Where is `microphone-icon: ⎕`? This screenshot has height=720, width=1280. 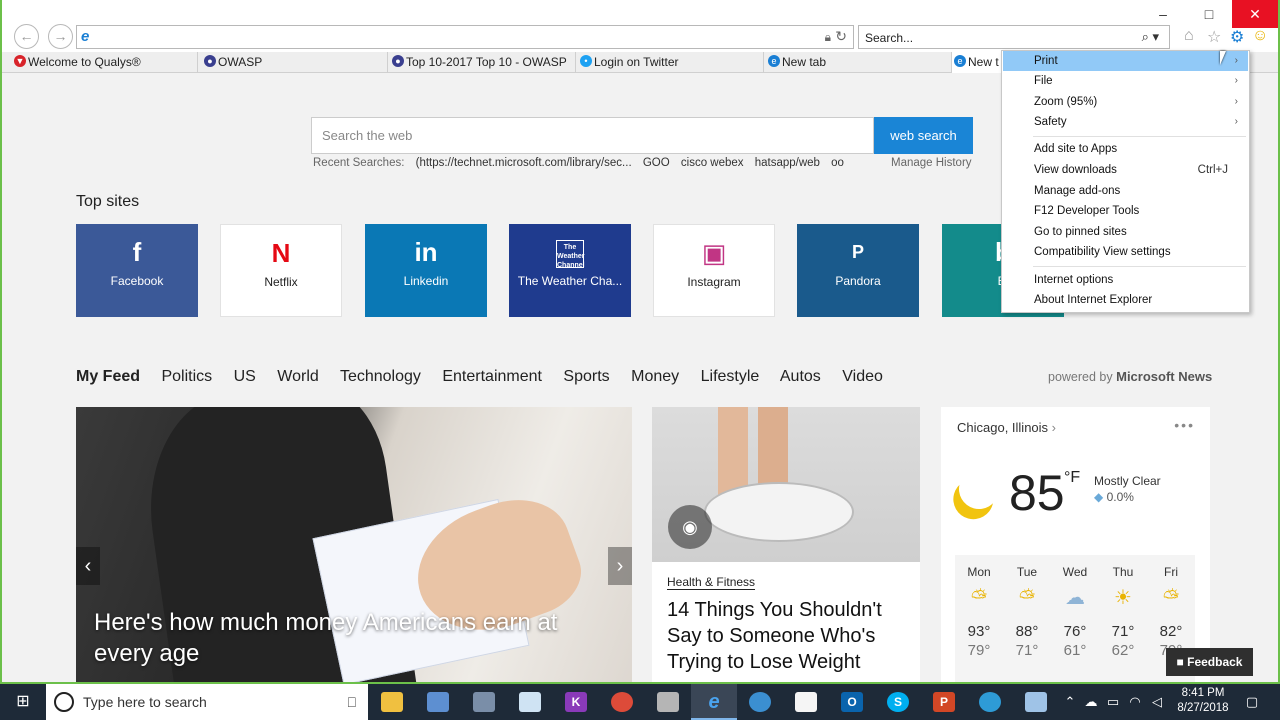 microphone-icon: ⎕ is located at coordinates (352, 702).